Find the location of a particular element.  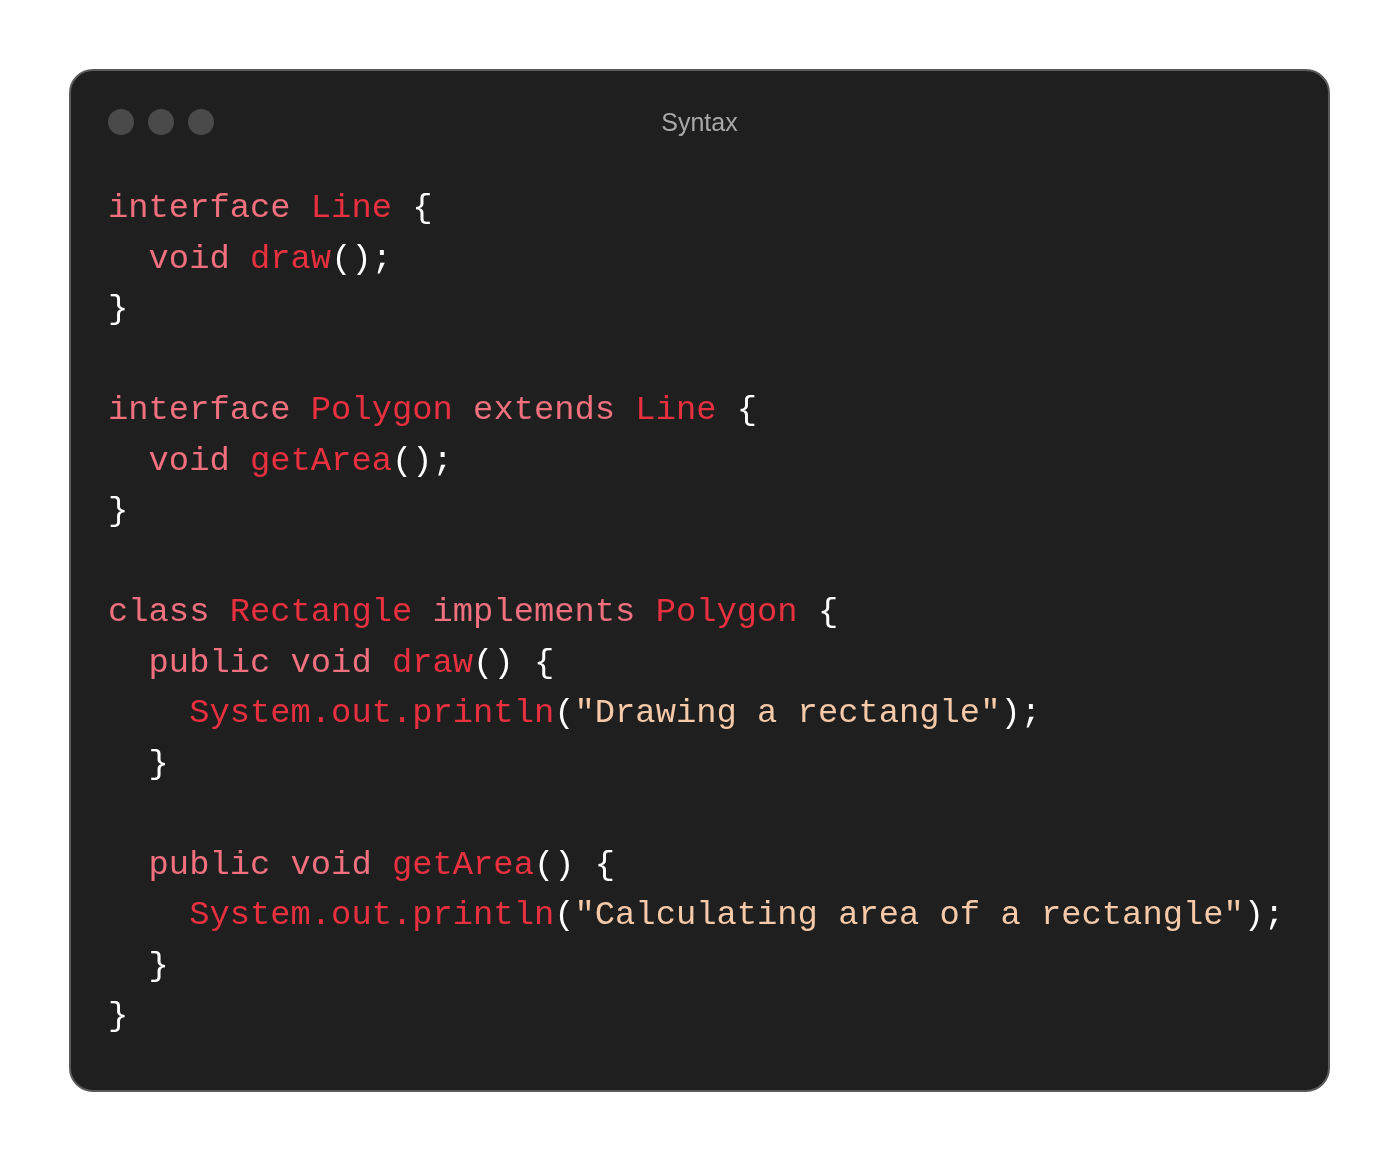

window-title: Syntax is located at coordinates (699, 122).